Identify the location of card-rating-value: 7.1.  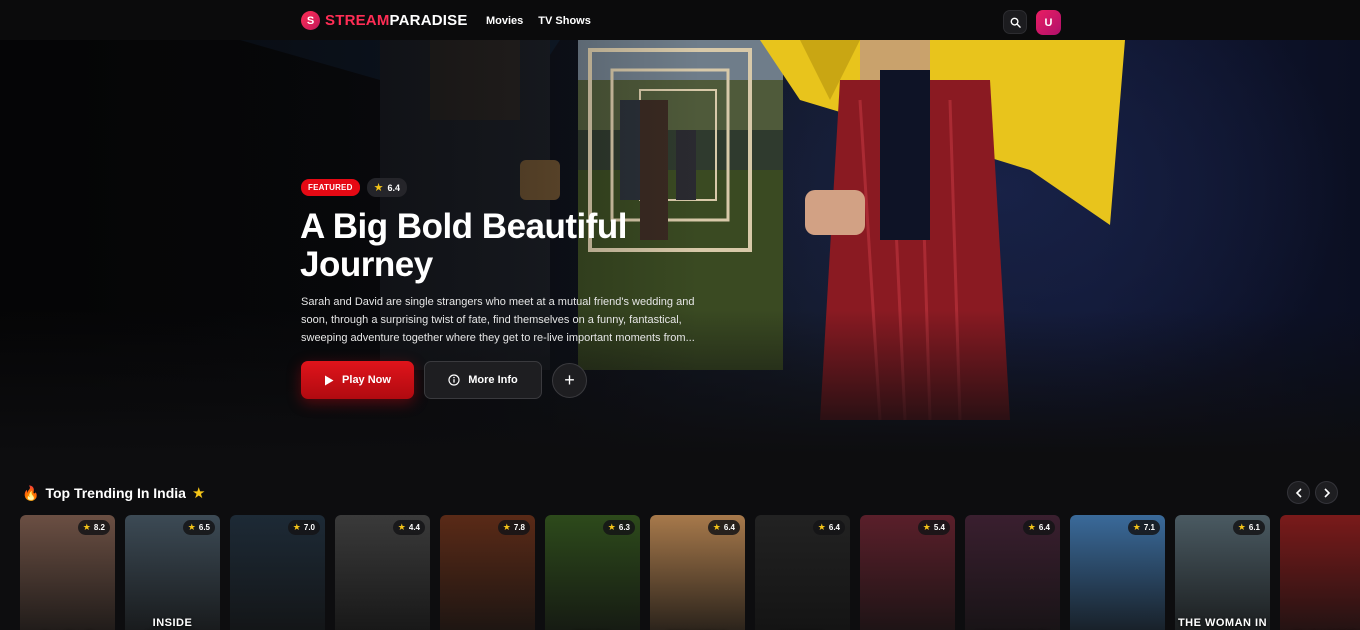
(1149, 527).